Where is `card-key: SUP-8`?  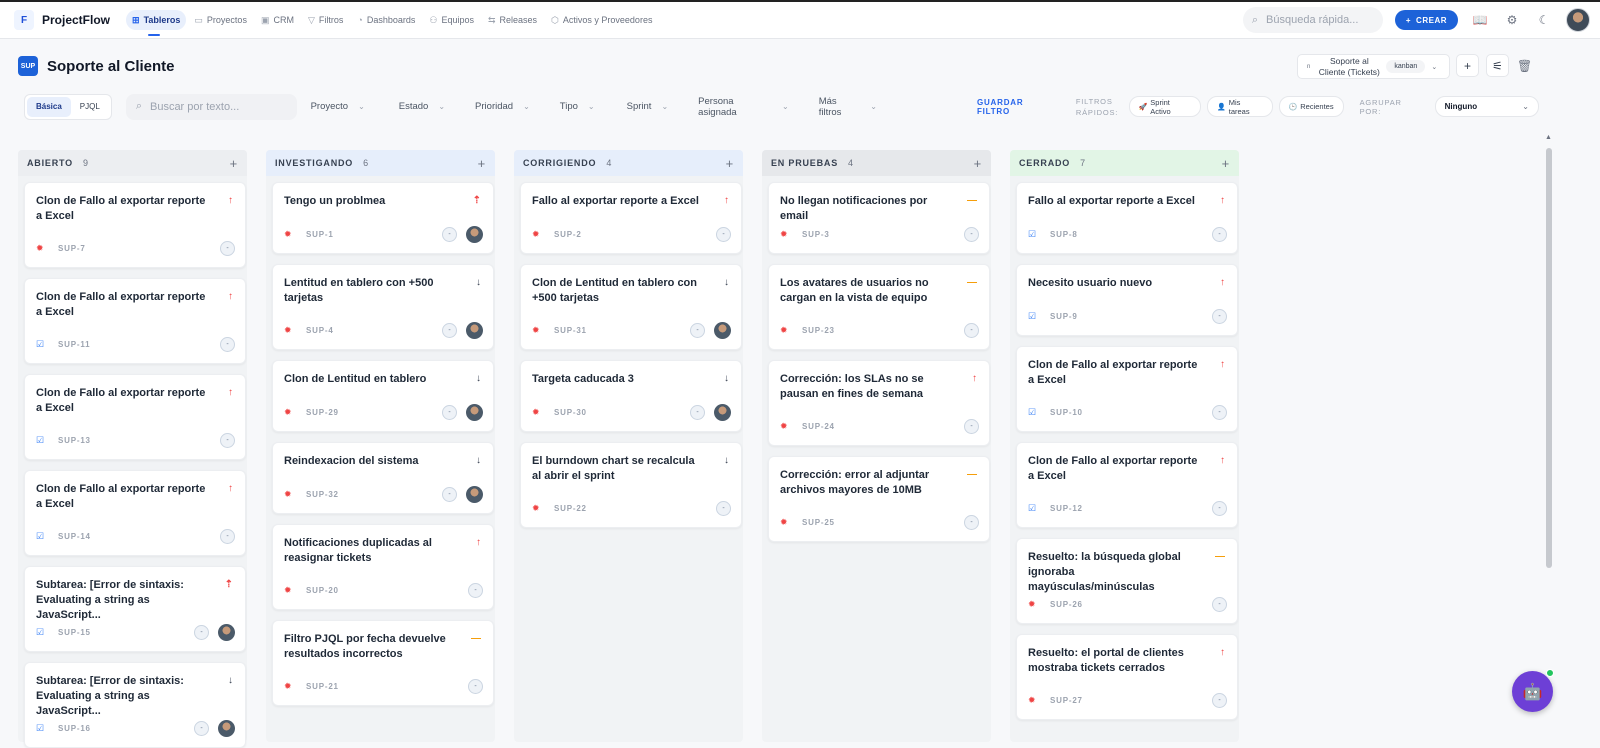
card-key: SUP-8 is located at coordinates (1064, 234).